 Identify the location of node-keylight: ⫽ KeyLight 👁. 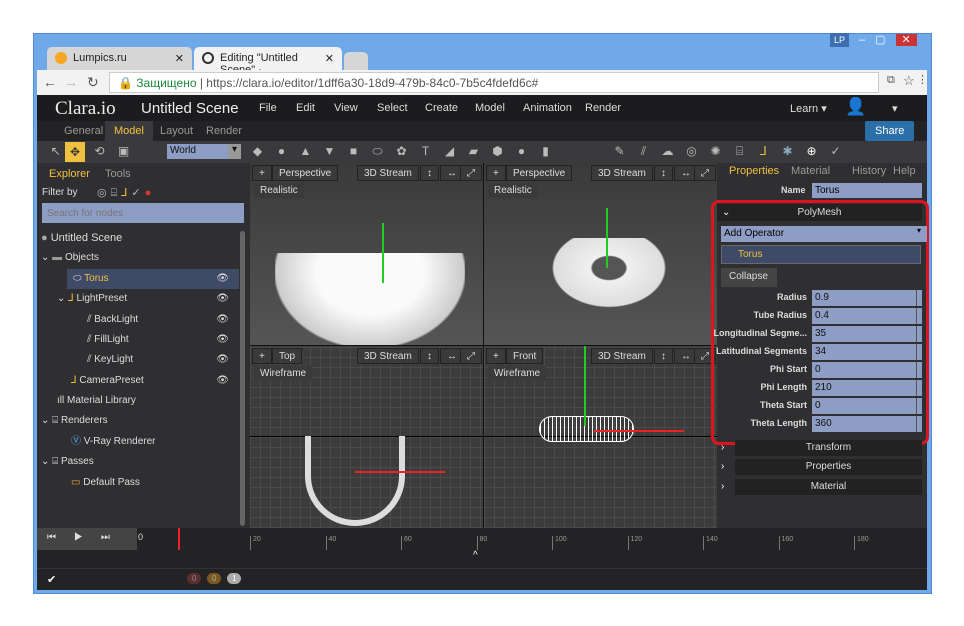
(163, 360).